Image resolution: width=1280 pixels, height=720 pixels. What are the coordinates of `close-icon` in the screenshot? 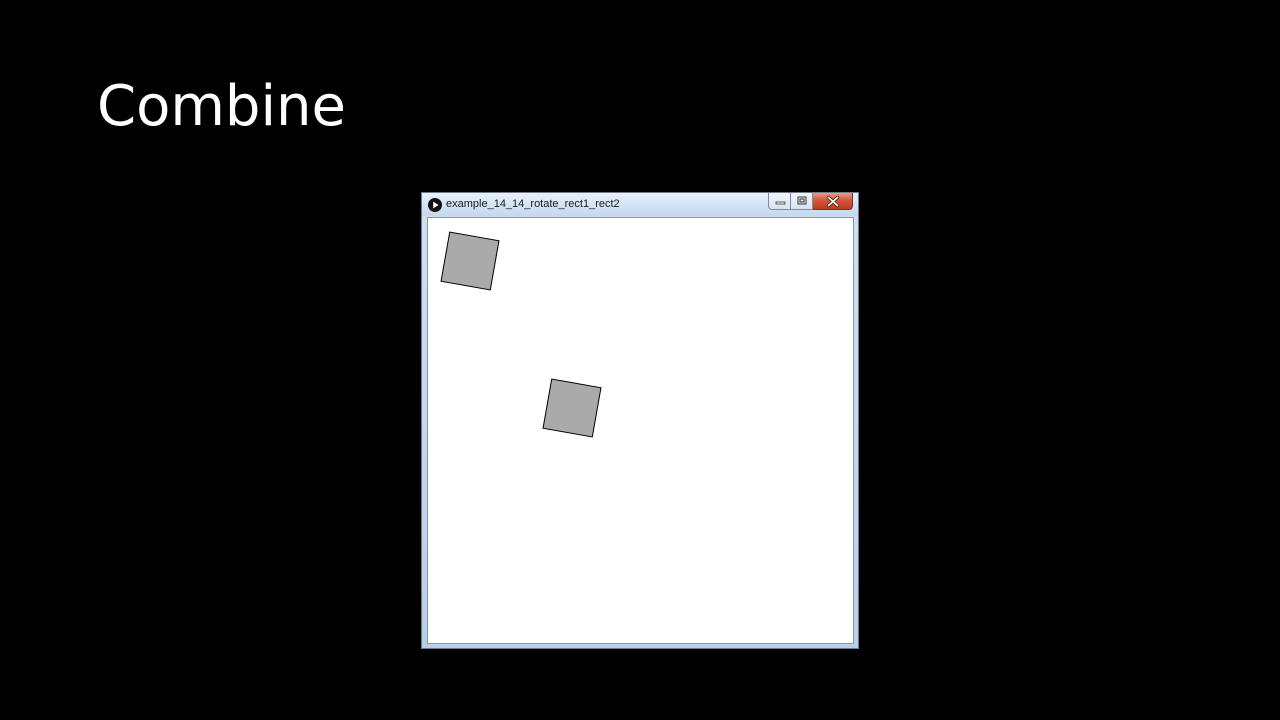 It's located at (833, 201).